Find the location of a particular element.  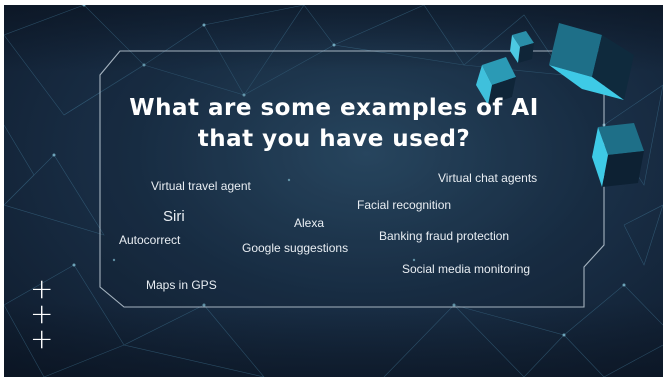

example-facial-recognition: Facial recognition is located at coordinates (404, 205).